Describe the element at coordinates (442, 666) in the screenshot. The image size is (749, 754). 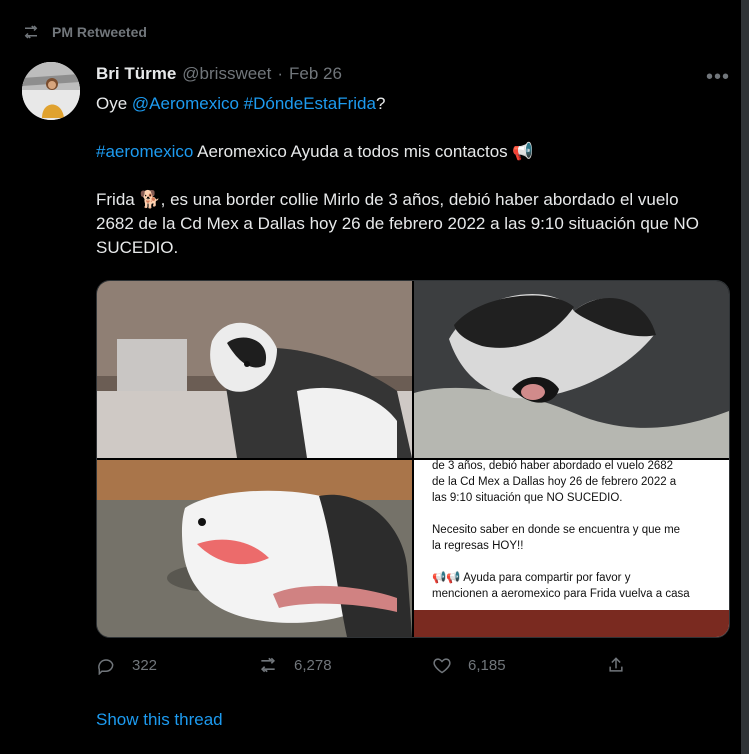
I see `heart-icon` at that location.